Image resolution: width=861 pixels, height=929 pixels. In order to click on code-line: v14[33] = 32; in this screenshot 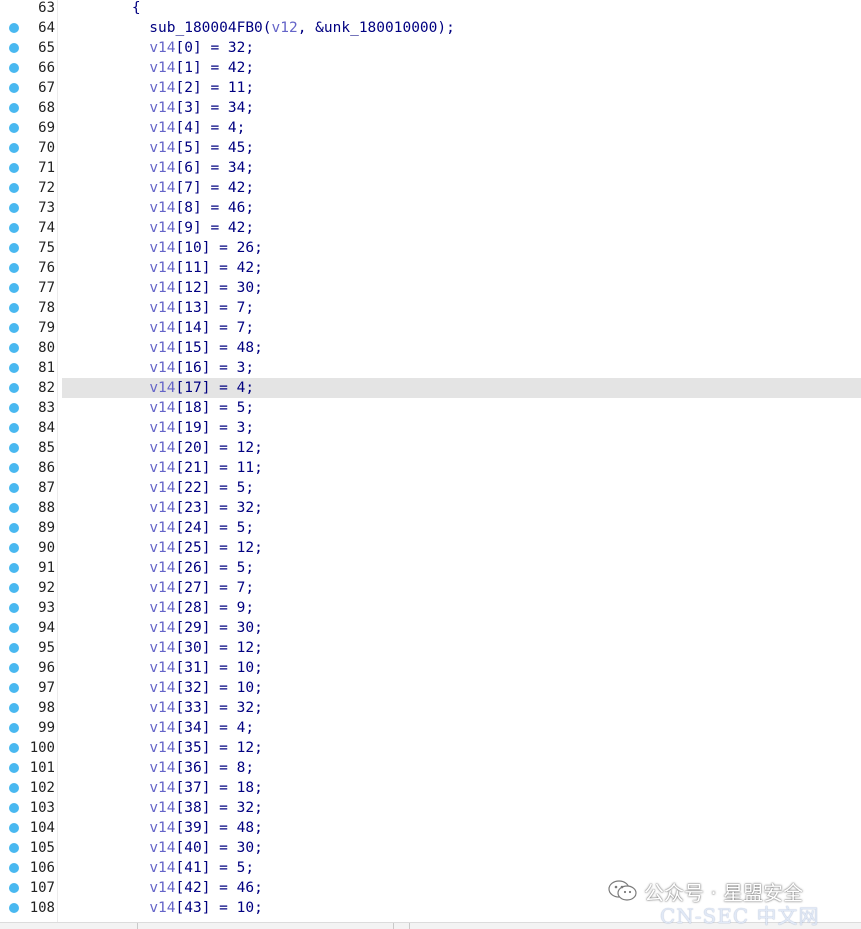, I will do `click(162, 708)`.